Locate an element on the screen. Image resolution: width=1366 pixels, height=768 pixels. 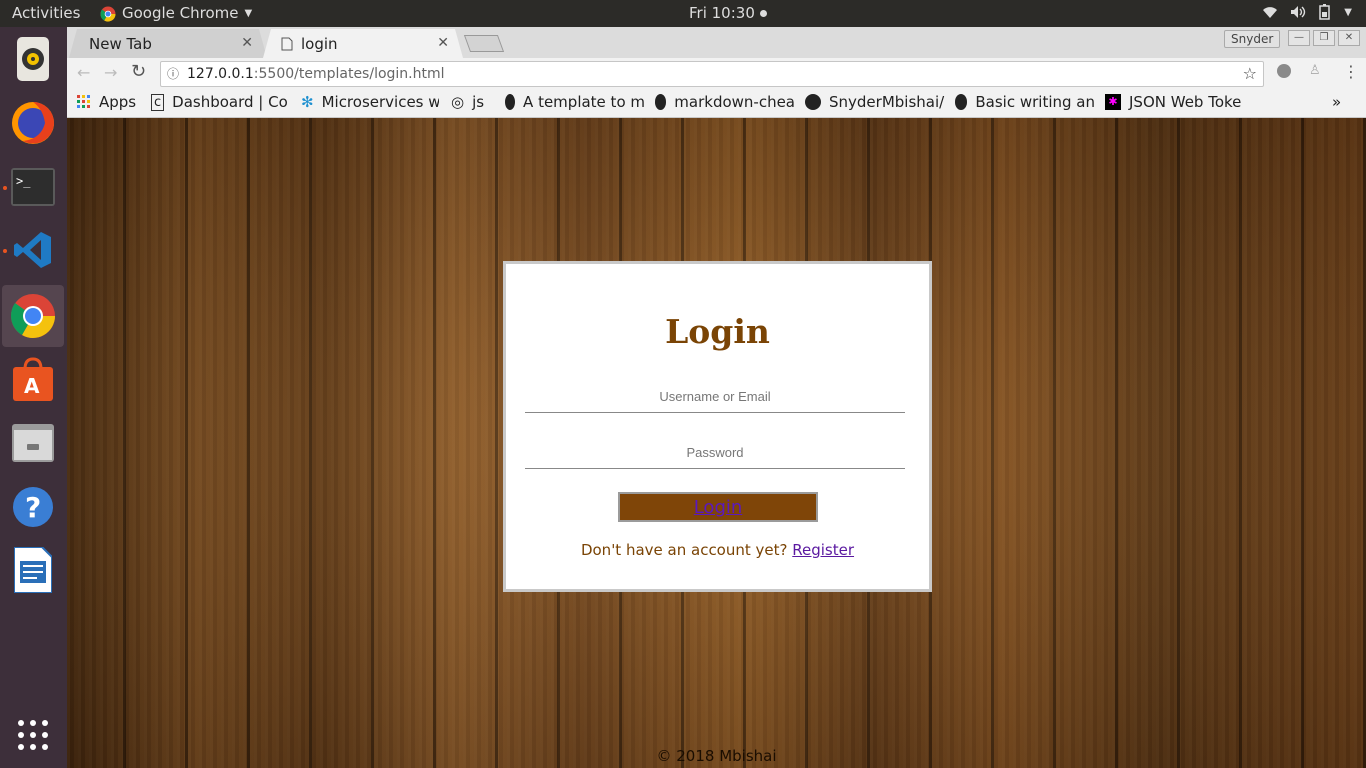
tab-label: New Tab is located at coordinates (120, 43).